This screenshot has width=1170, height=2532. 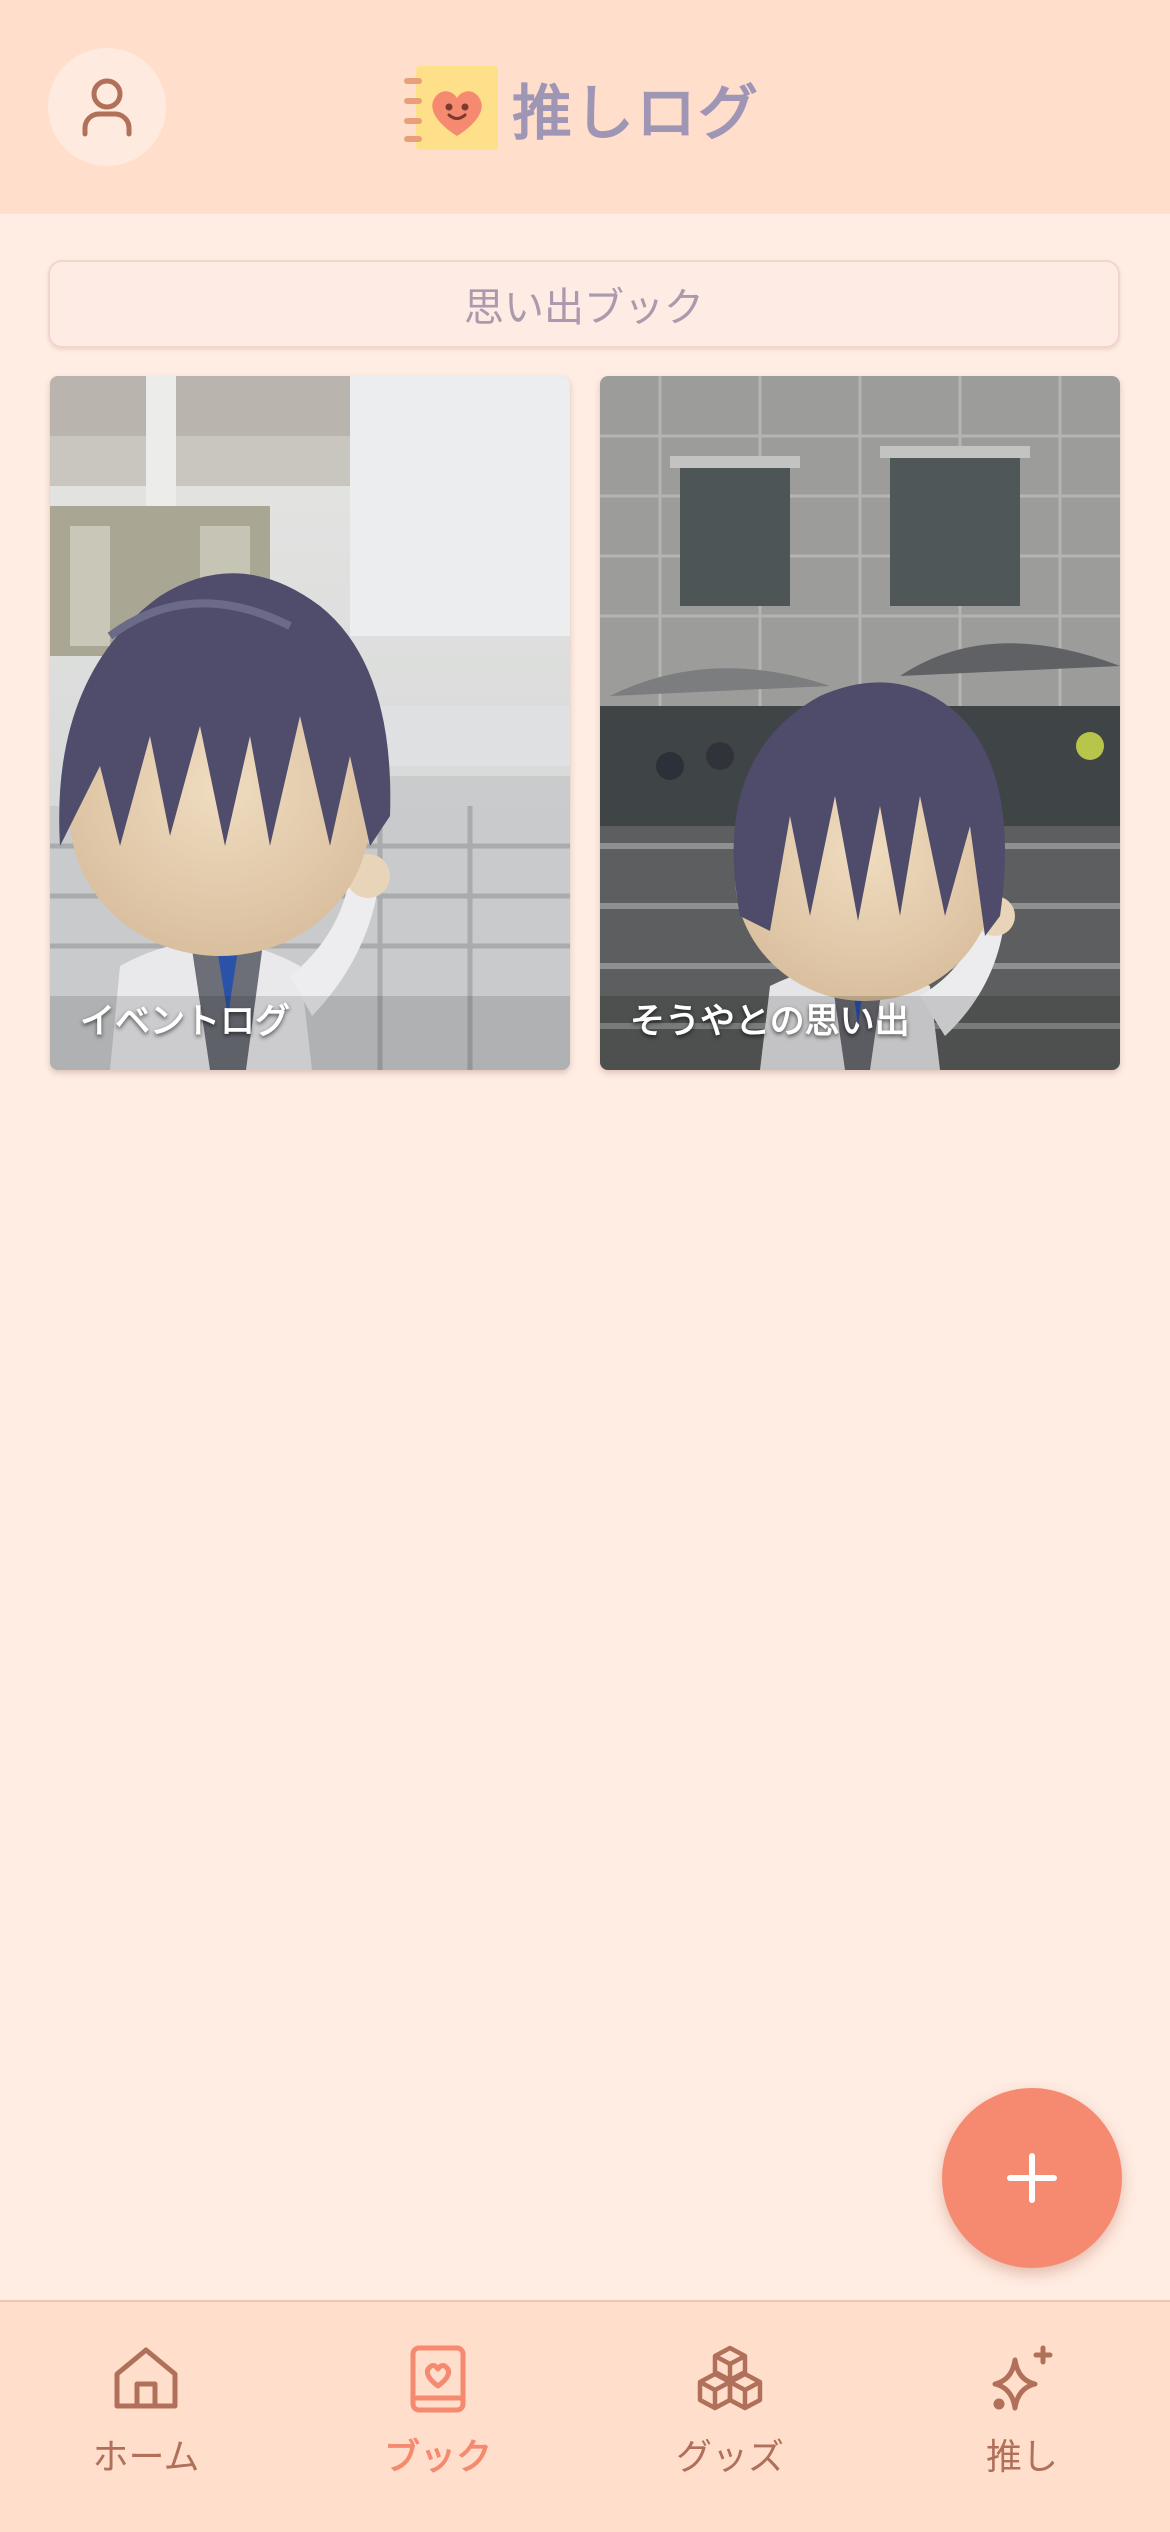 I want to click on home-icon, so click(x=146, y=2378).